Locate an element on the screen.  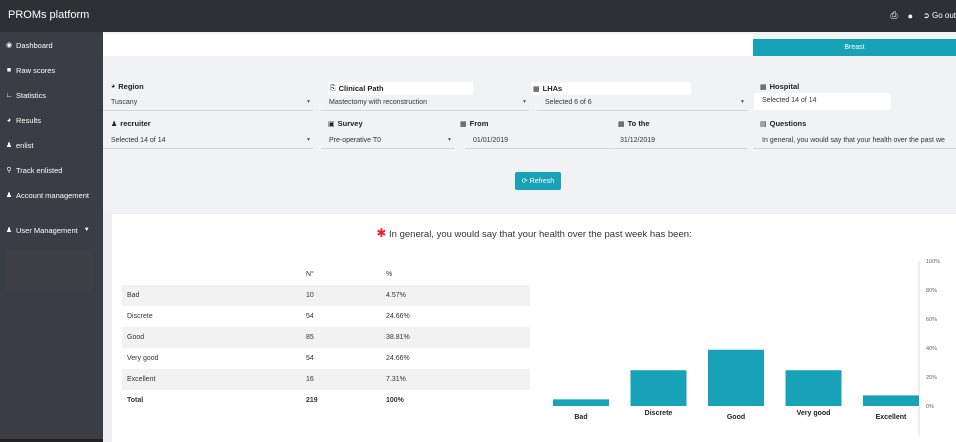
y-tick-label: 20% is located at coordinates (931, 378).